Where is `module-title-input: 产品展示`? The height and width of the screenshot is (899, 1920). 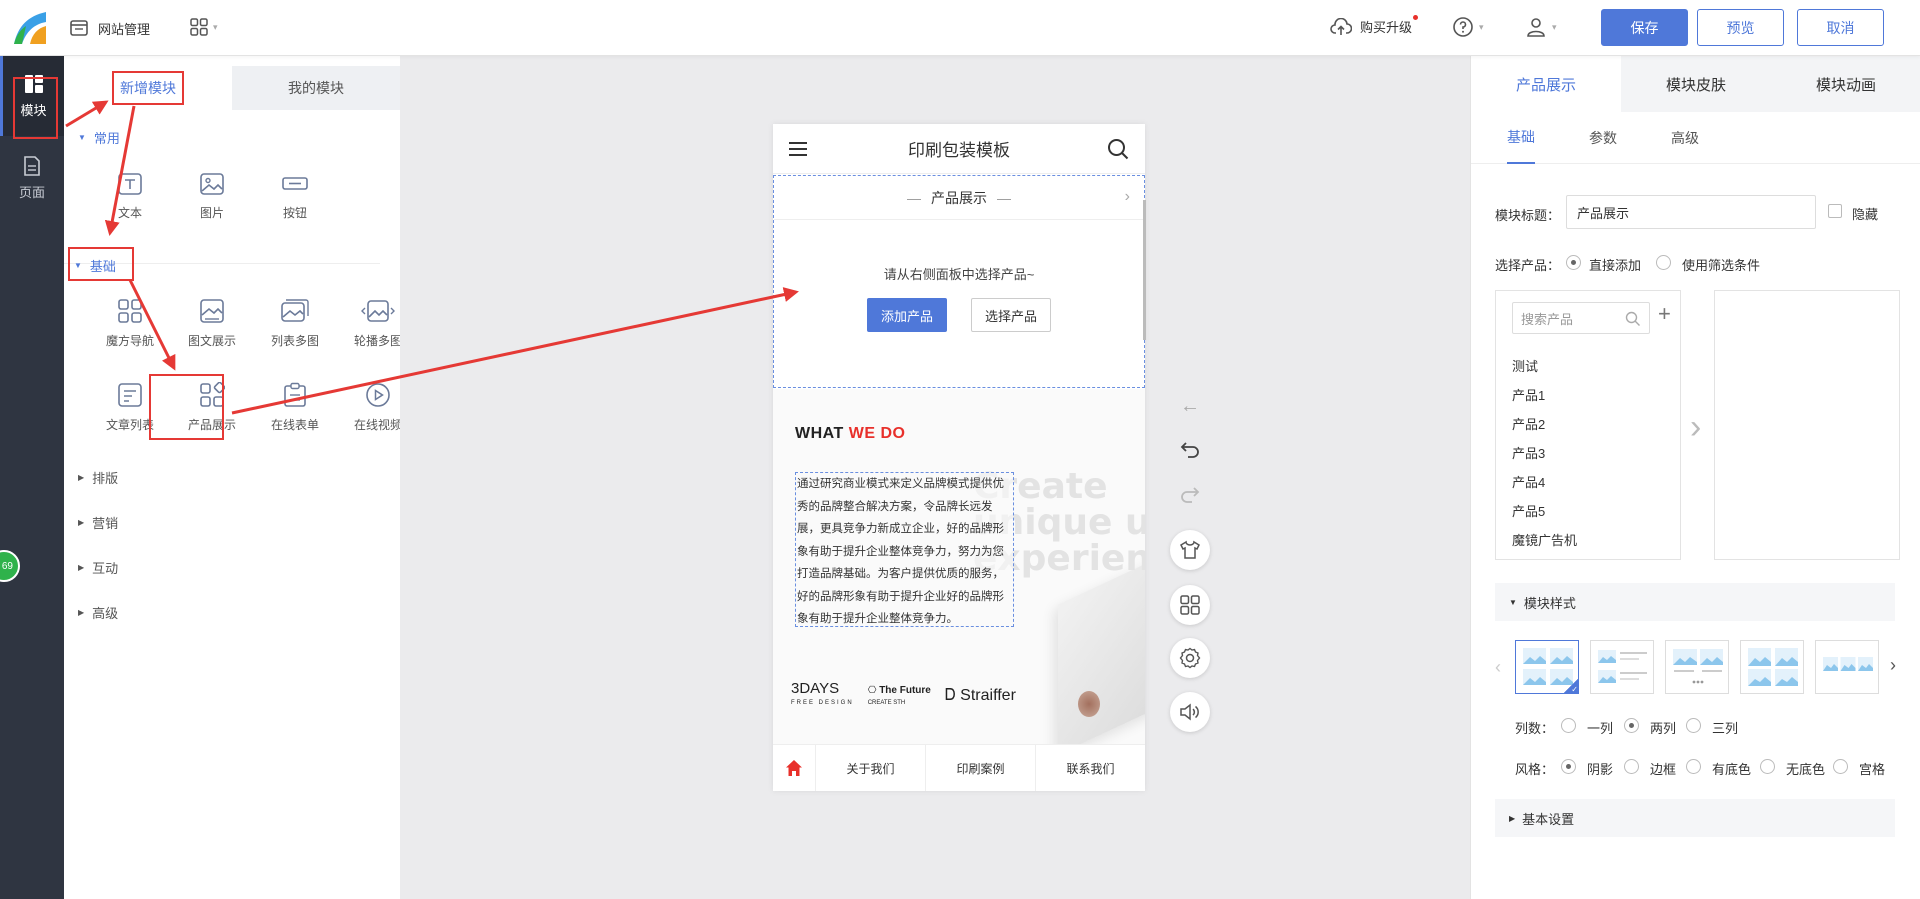 module-title-input: 产品展示 is located at coordinates (1691, 212).